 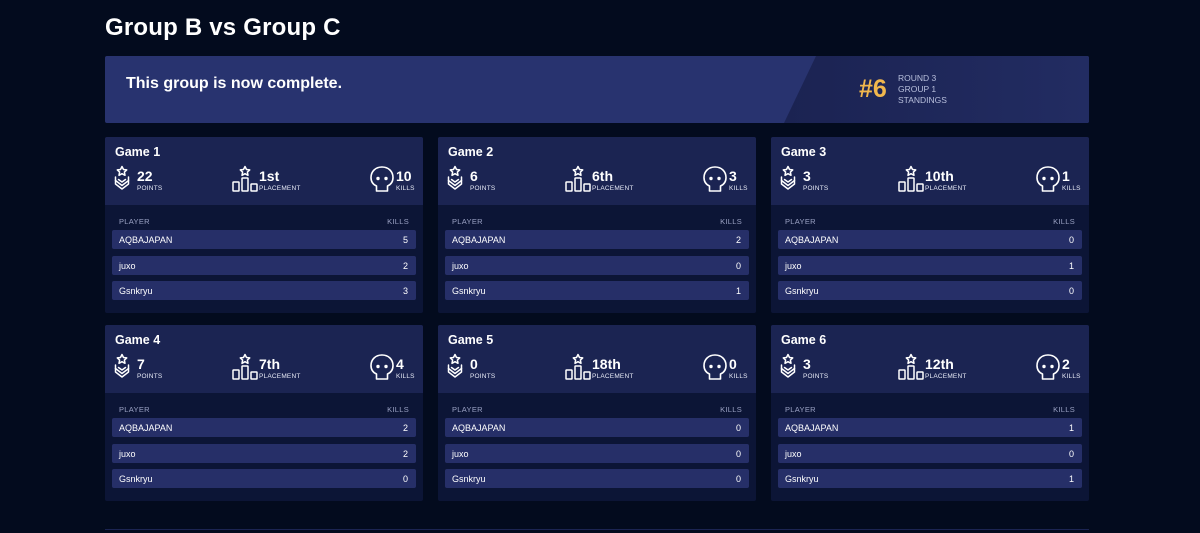 I want to click on kills-value: 2, so click(x=1066, y=364).